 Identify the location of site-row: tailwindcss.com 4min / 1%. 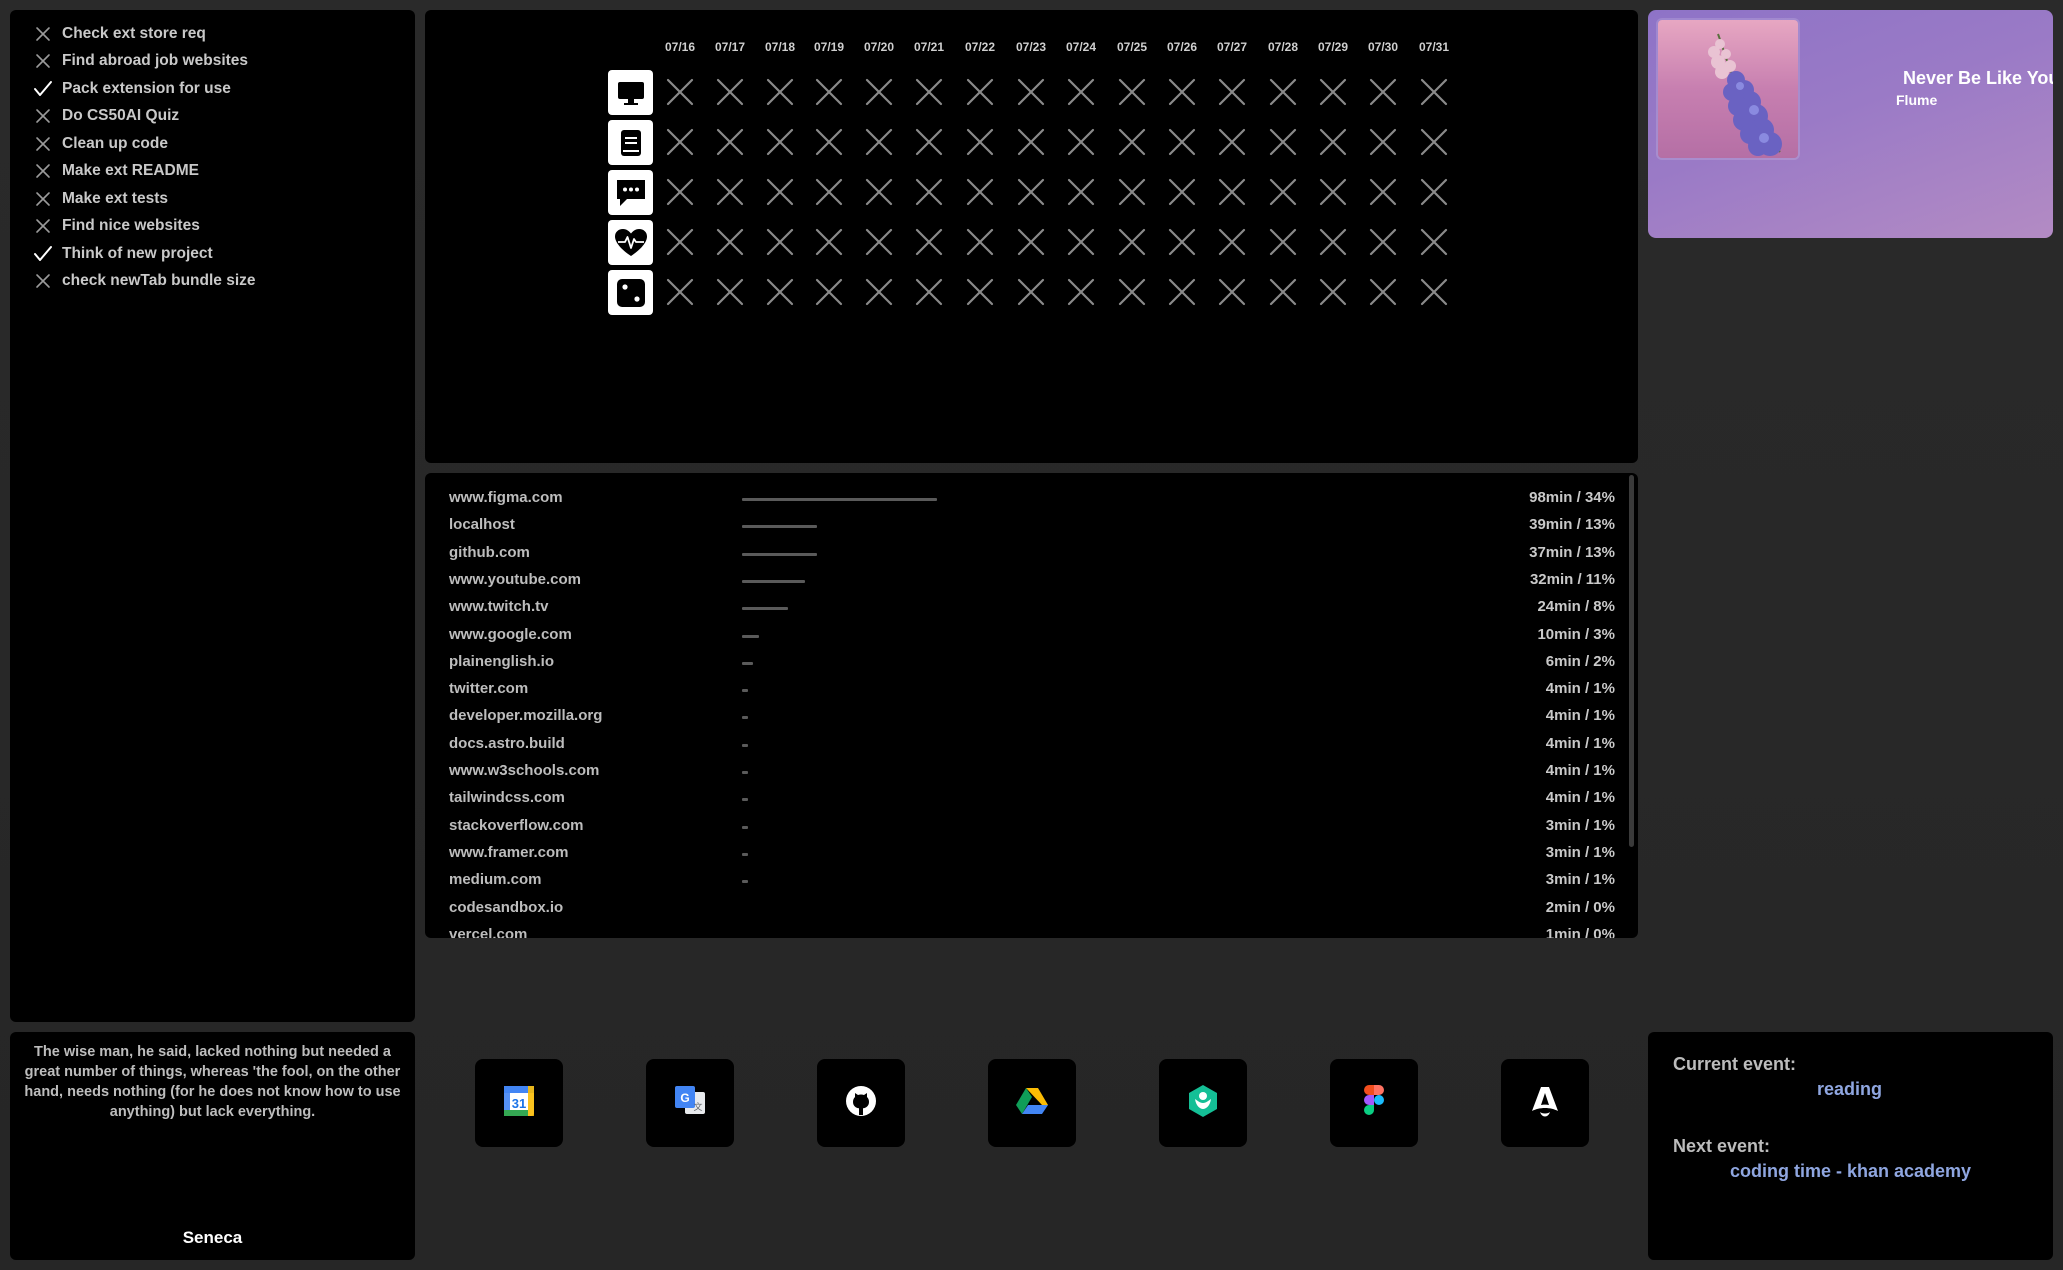
(1020, 798).